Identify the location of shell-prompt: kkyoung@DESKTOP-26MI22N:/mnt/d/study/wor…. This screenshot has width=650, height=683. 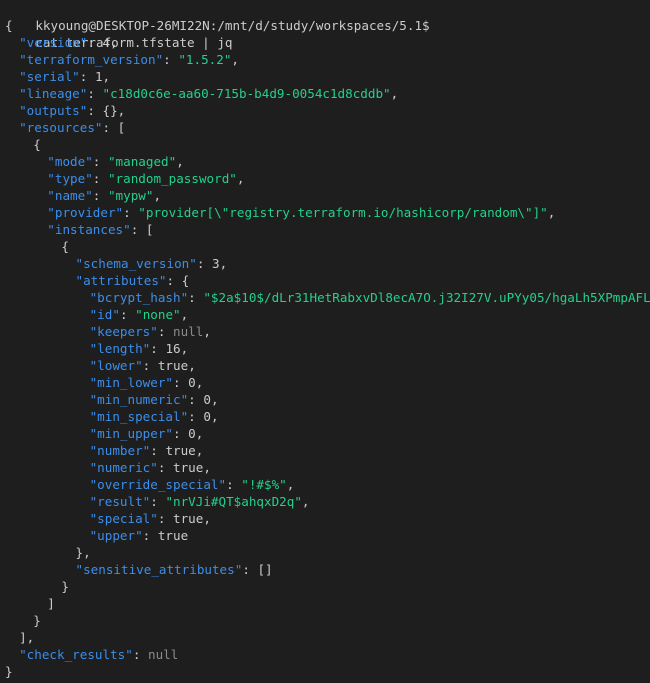
(232, 25).